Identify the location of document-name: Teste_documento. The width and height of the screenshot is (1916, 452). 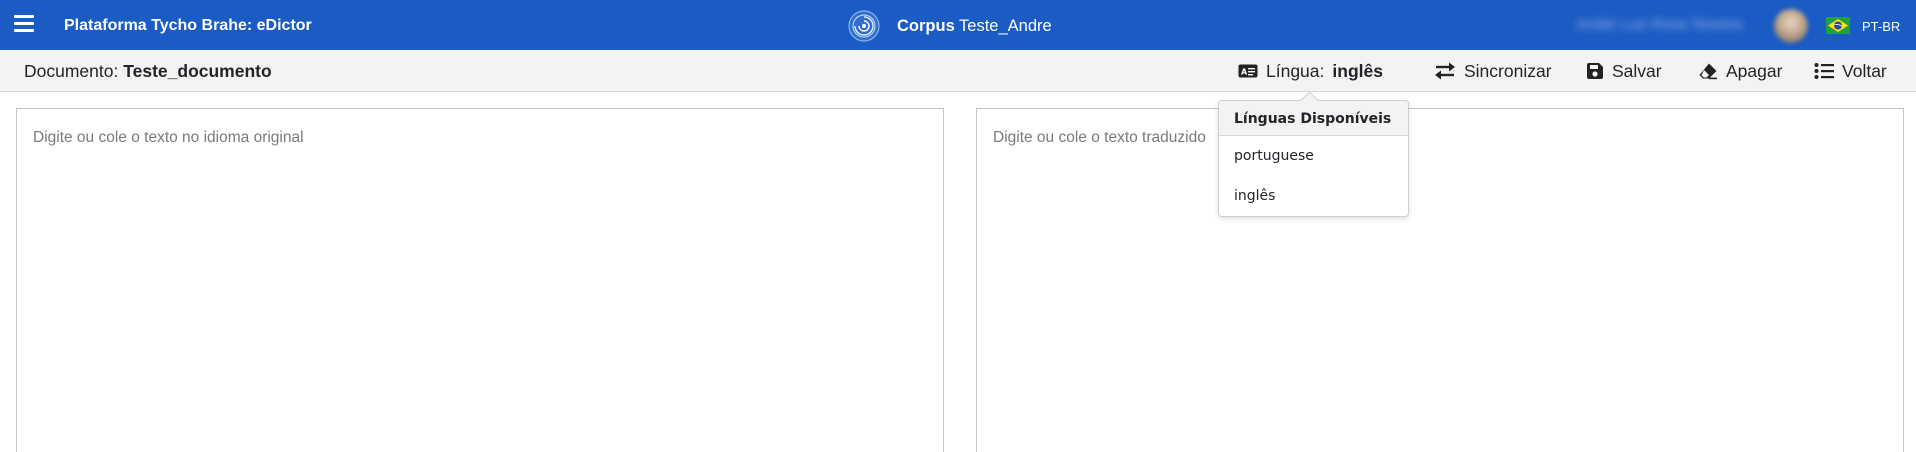
(197, 71).